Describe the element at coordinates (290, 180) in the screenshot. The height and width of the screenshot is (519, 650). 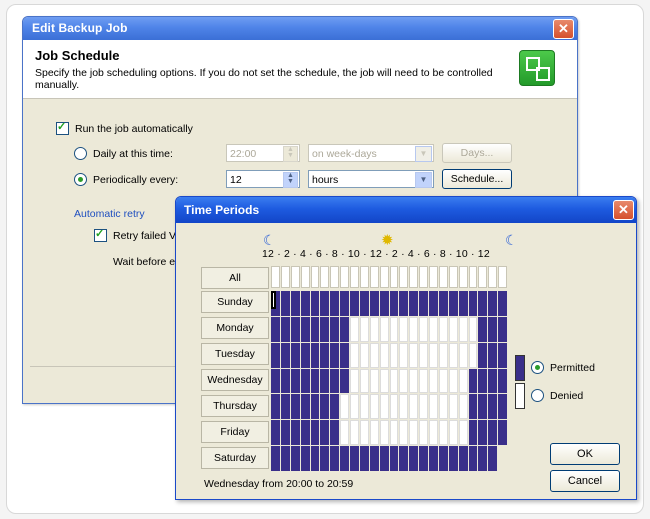
I see `spin-icon: ▲ ▼` at that location.